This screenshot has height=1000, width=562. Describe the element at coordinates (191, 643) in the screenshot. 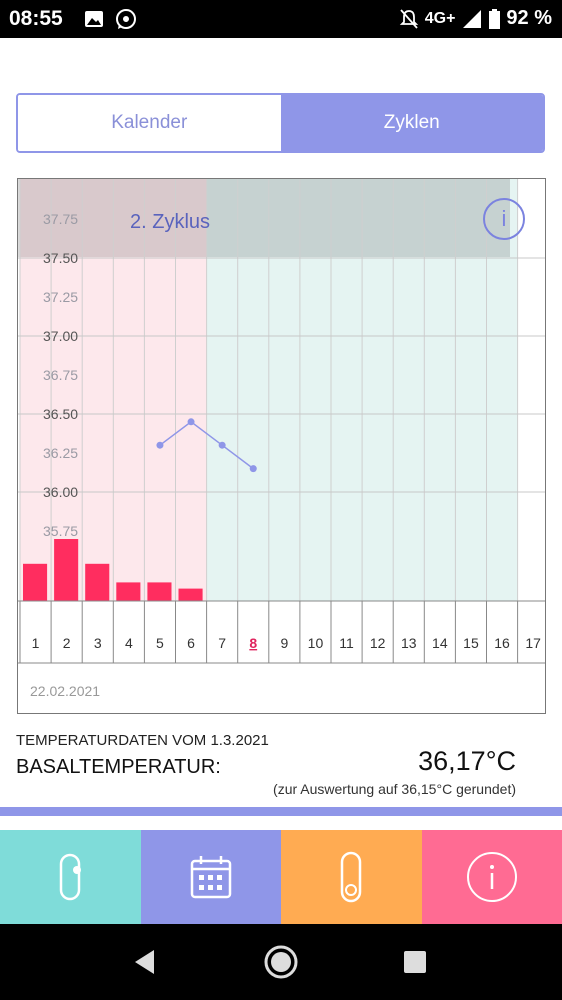

I see `day-label: 6` at that location.